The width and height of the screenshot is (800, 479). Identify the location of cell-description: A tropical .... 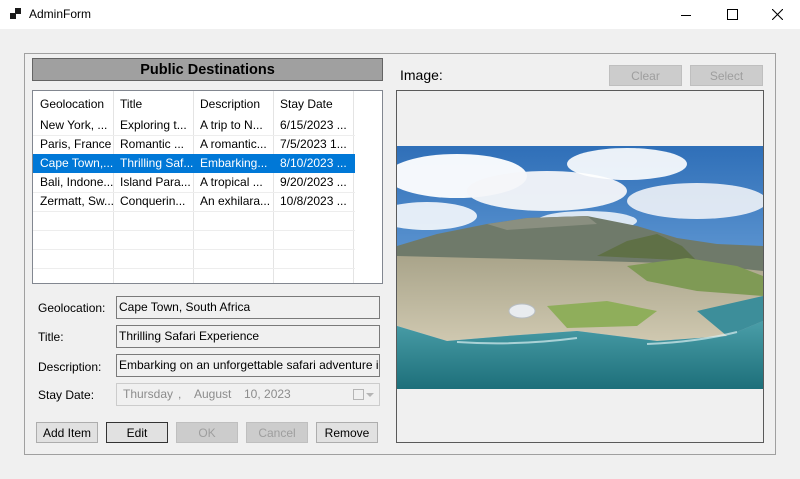
(231, 182).